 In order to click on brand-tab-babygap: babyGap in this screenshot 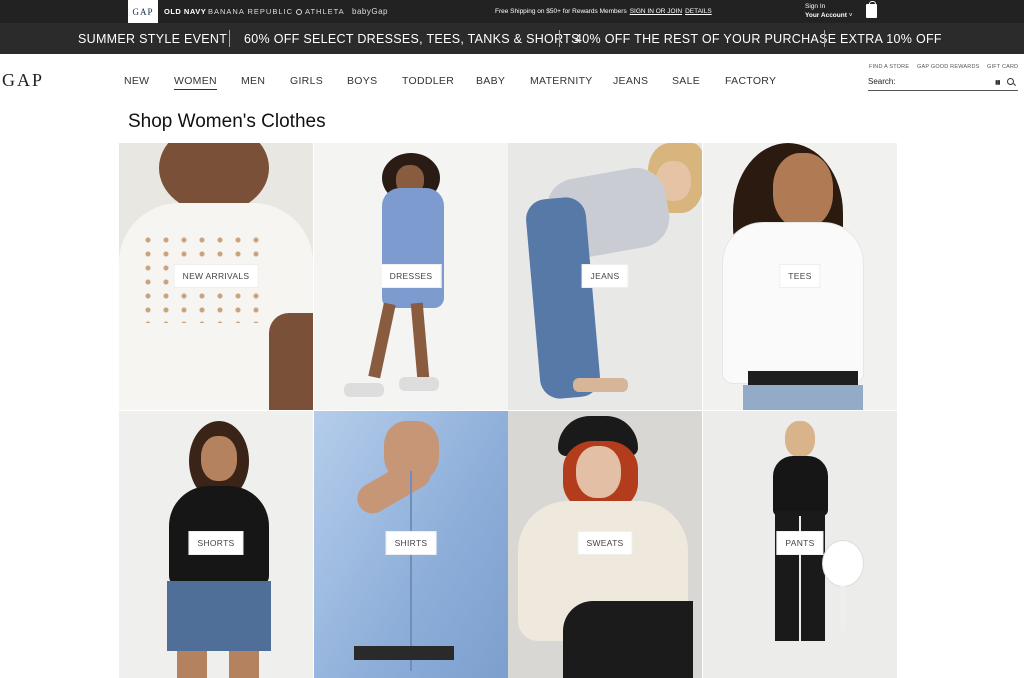, I will do `click(370, 11)`.